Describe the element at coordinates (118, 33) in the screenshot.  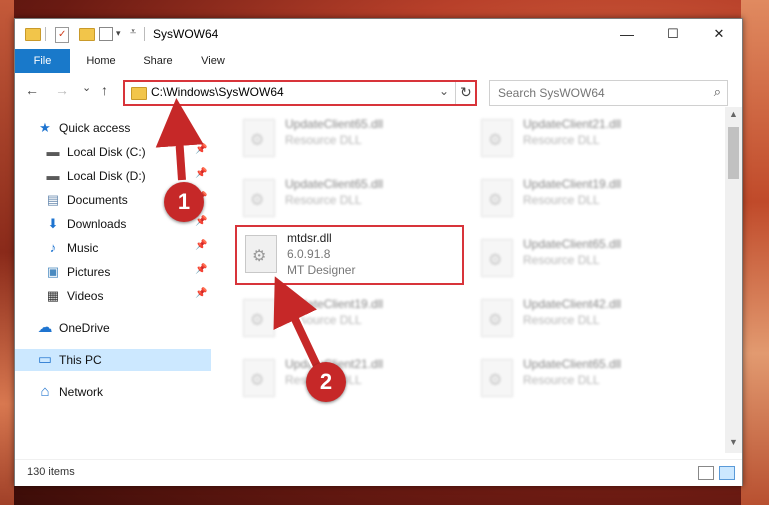
I see `customize-dropdown-icon: ▾` at that location.